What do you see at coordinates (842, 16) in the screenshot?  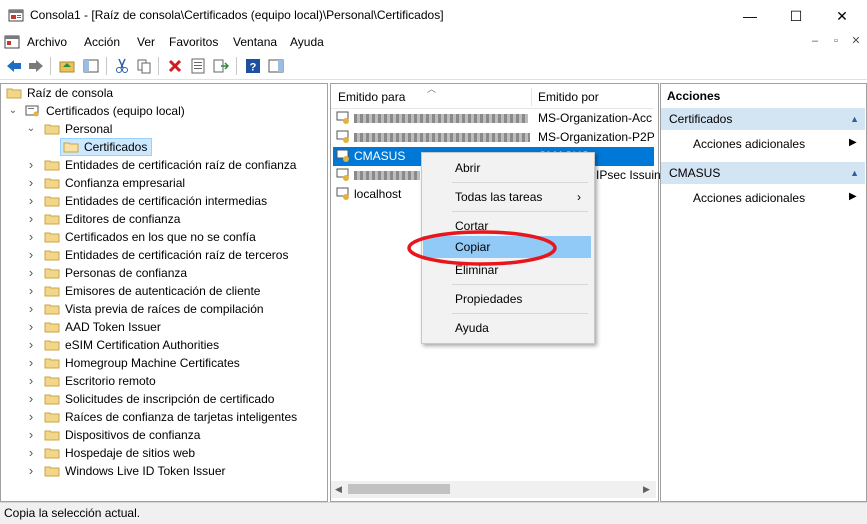 I see `close-button: ✕` at bounding box center [842, 16].